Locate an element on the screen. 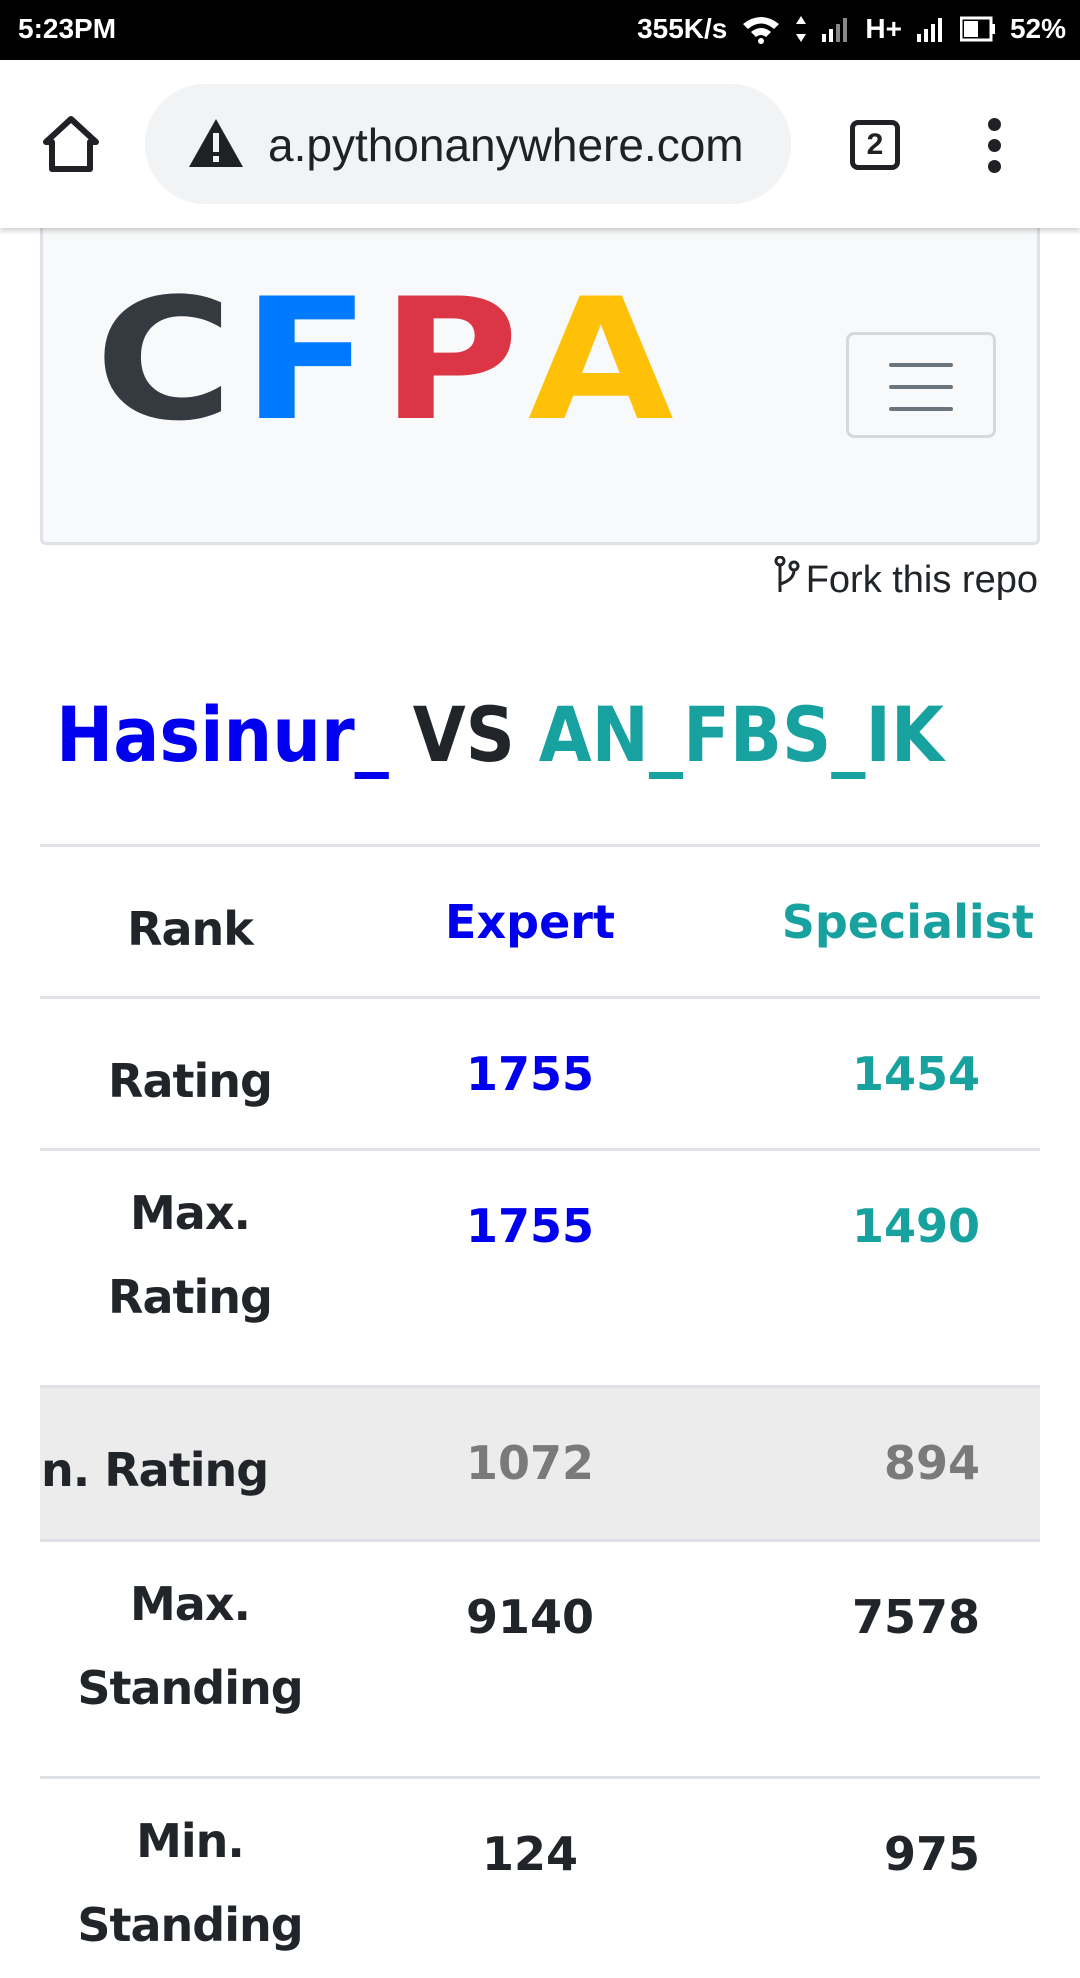  warning-triangle-icon is located at coordinates (216, 143).